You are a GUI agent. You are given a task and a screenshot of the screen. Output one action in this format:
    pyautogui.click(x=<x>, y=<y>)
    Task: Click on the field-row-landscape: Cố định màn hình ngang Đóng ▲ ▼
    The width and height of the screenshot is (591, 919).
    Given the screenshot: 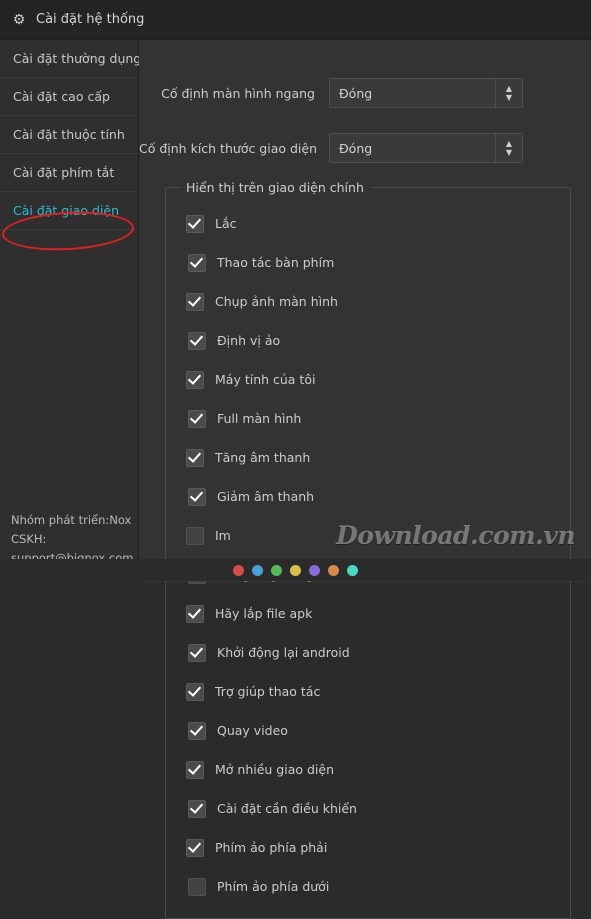 What is the action you would take?
    pyautogui.click(x=365, y=93)
    